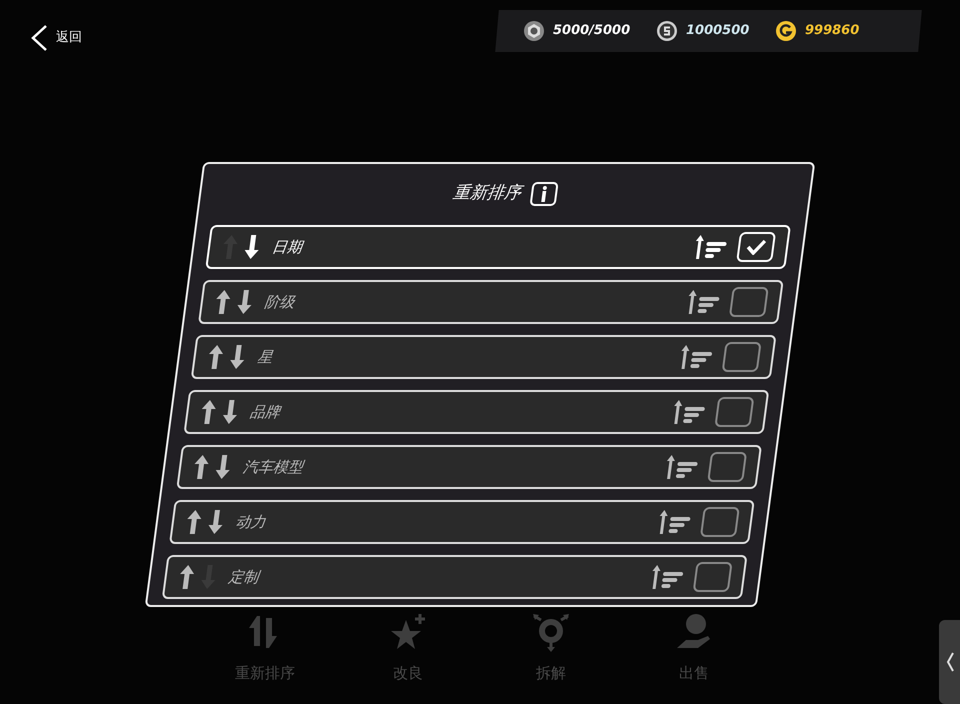 The height and width of the screenshot is (704, 960). What do you see at coordinates (251, 522) in the screenshot?
I see `sort-option-label: 动力` at bounding box center [251, 522].